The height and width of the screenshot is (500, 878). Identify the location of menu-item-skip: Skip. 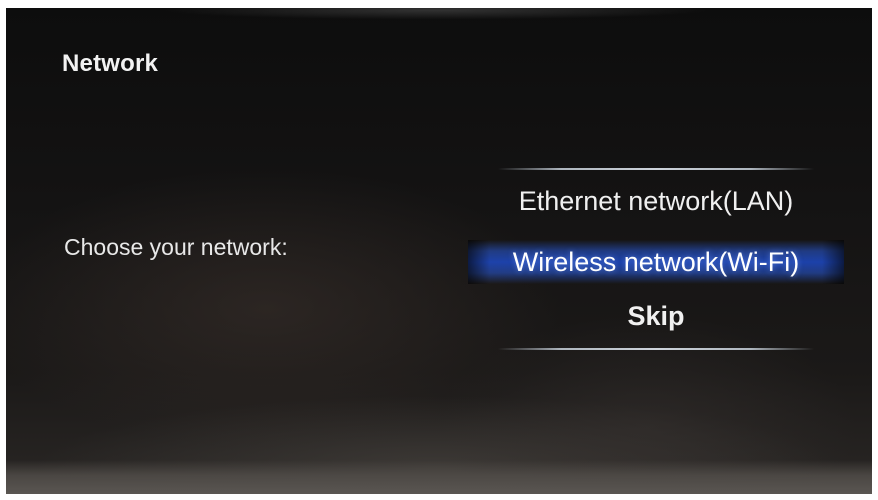
(656, 316).